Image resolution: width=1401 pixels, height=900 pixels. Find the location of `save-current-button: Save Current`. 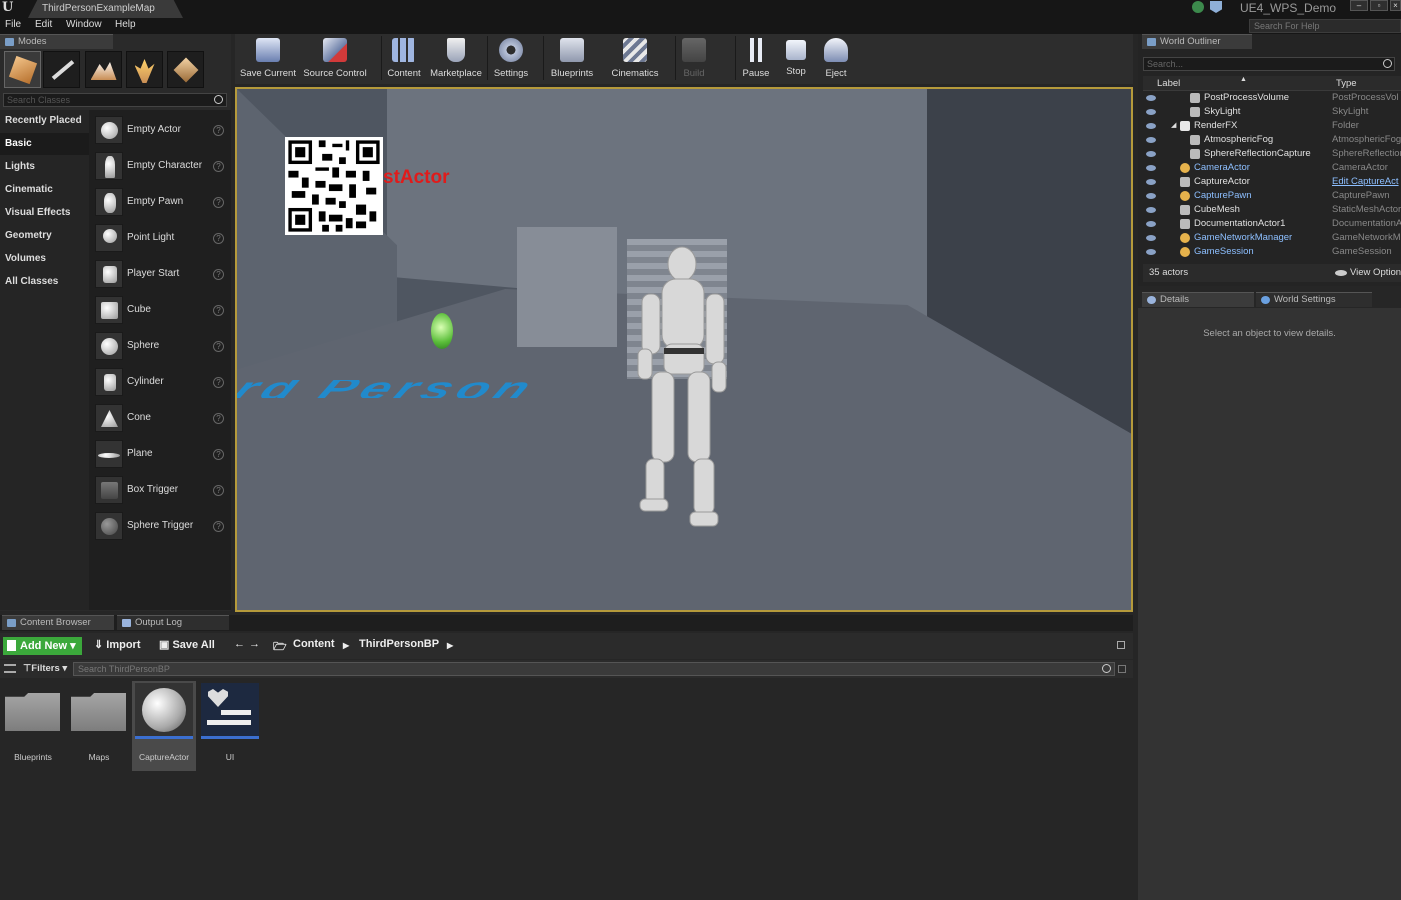

save-current-button: Save Current is located at coordinates (268, 58).